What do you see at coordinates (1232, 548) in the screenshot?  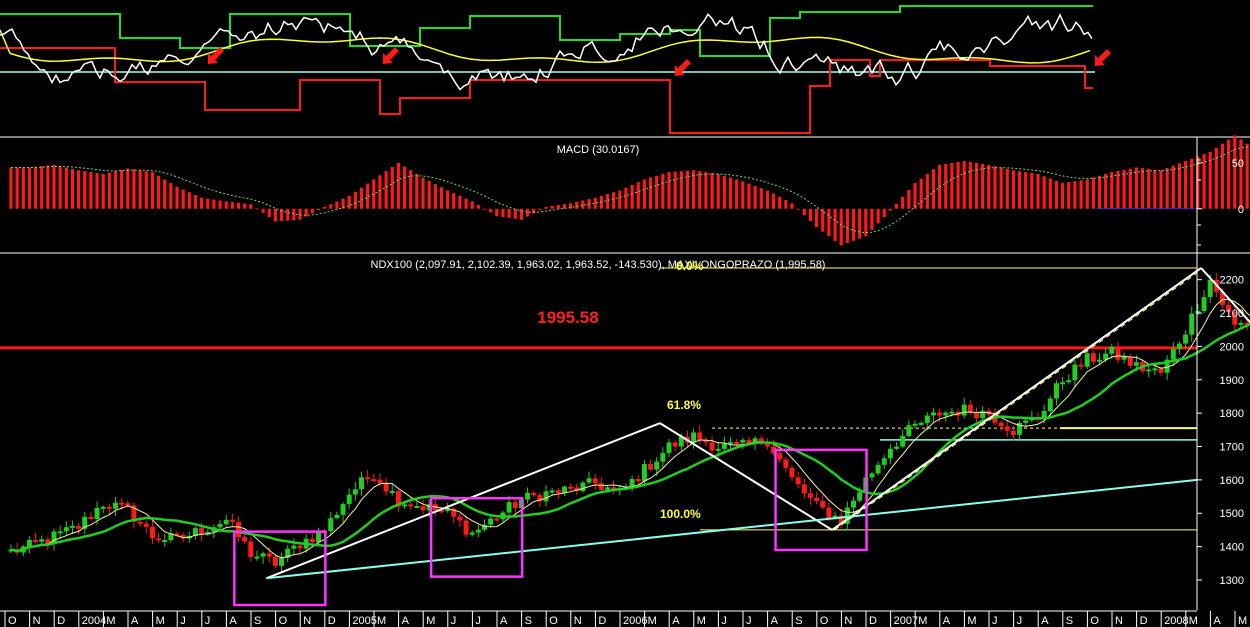 I see `price-tick-label: 1400` at bounding box center [1232, 548].